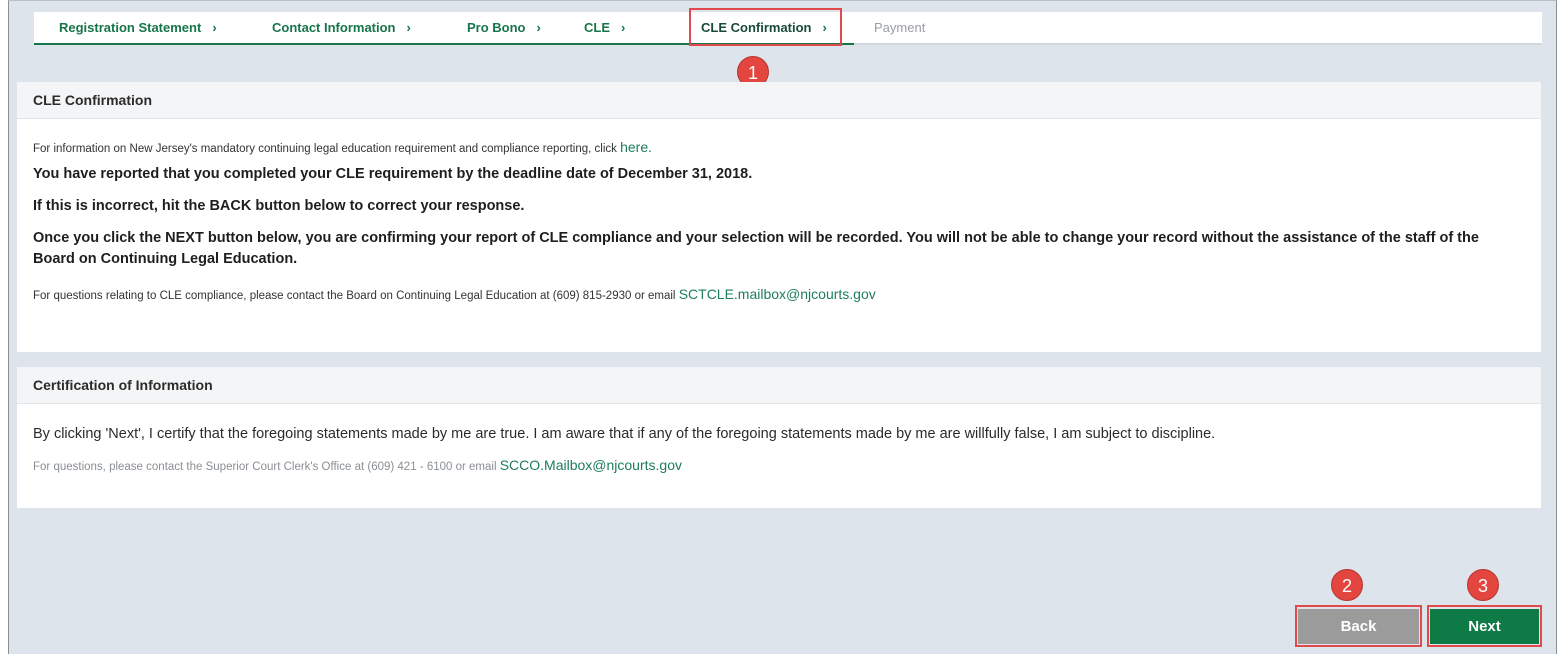 The image size is (1558, 654). I want to click on panel-title: Certification of Information, so click(779, 385).